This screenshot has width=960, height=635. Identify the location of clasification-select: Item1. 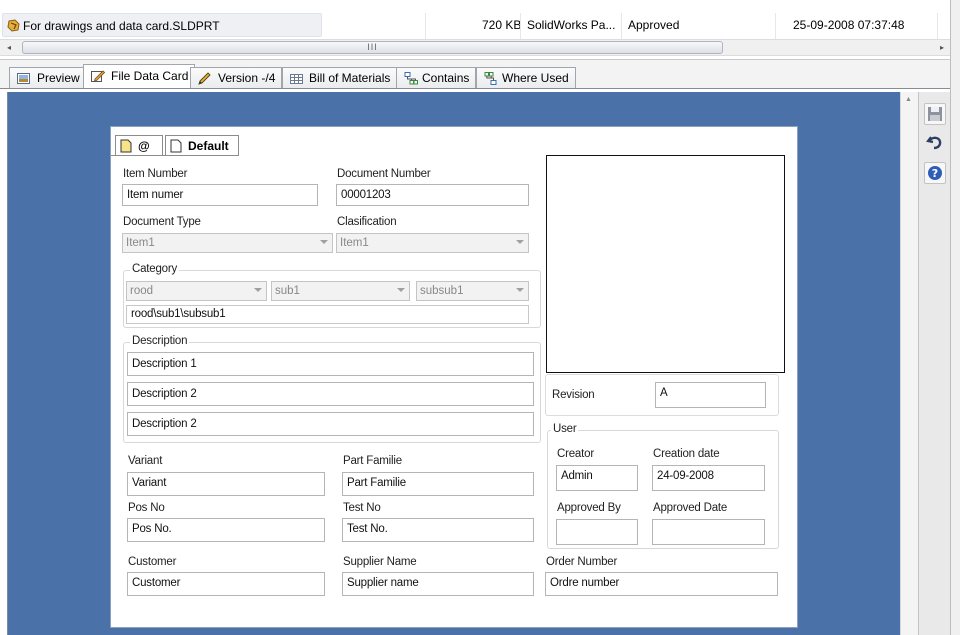
(432, 243).